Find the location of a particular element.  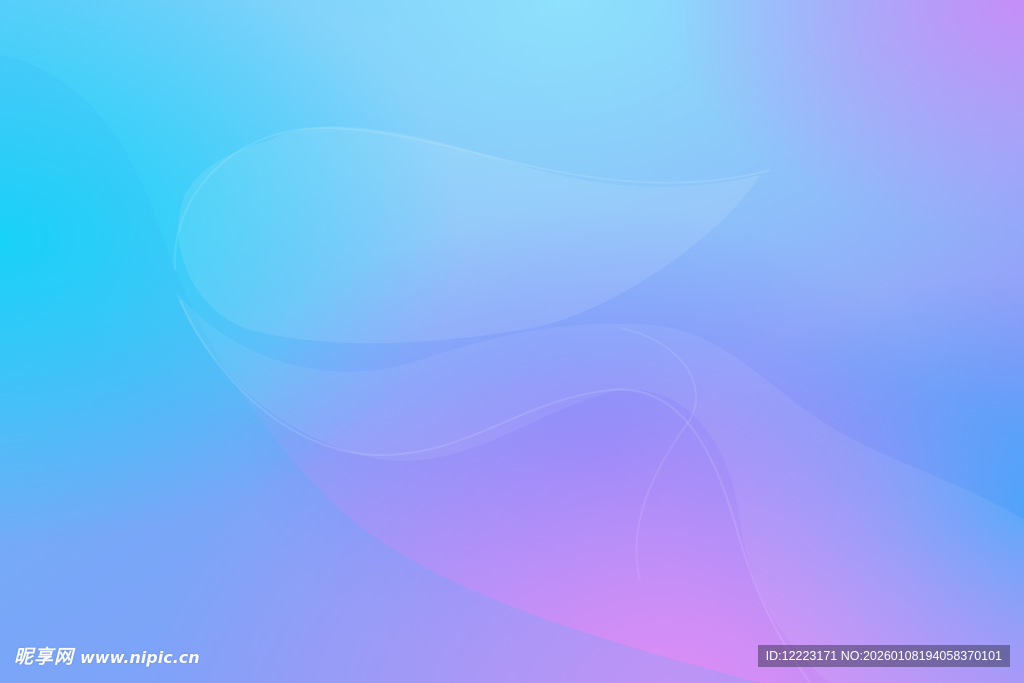

watermark-brand: 昵享网 is located at coordinates (44, 657).